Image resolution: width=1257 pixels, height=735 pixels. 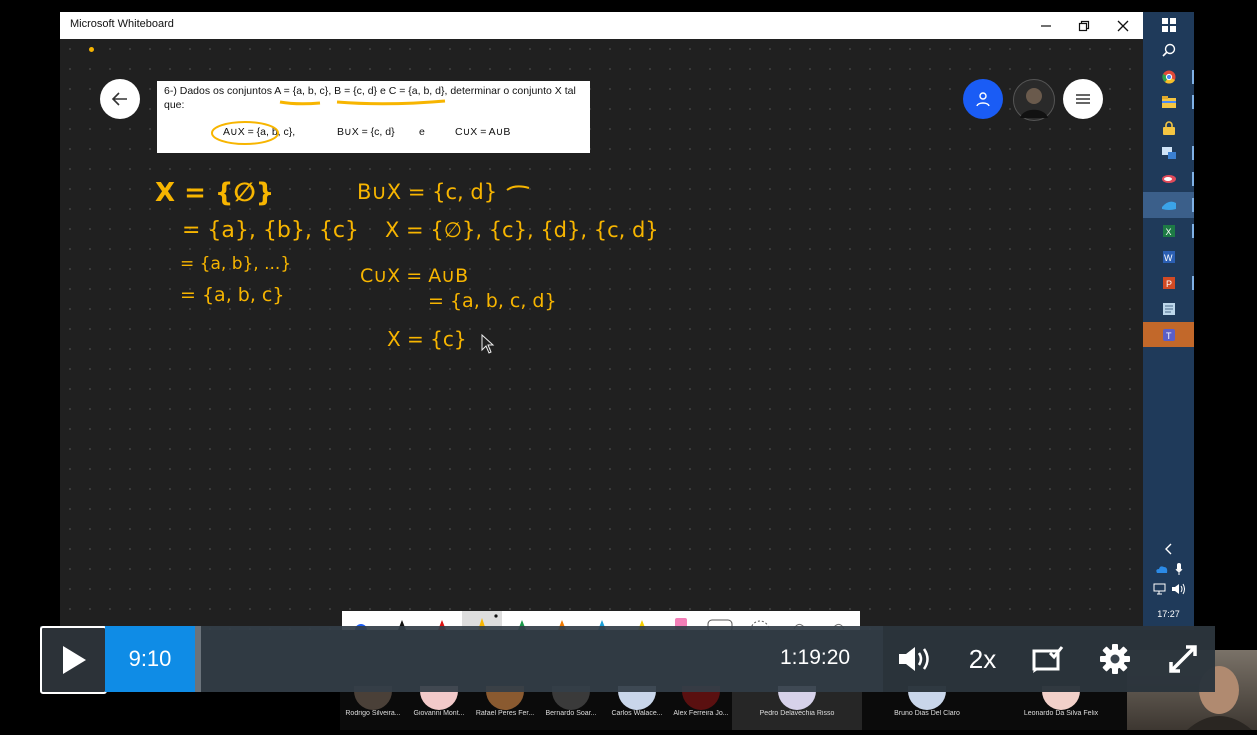 I want to click on taskbar-notepad, so click(x=1168, y=309).